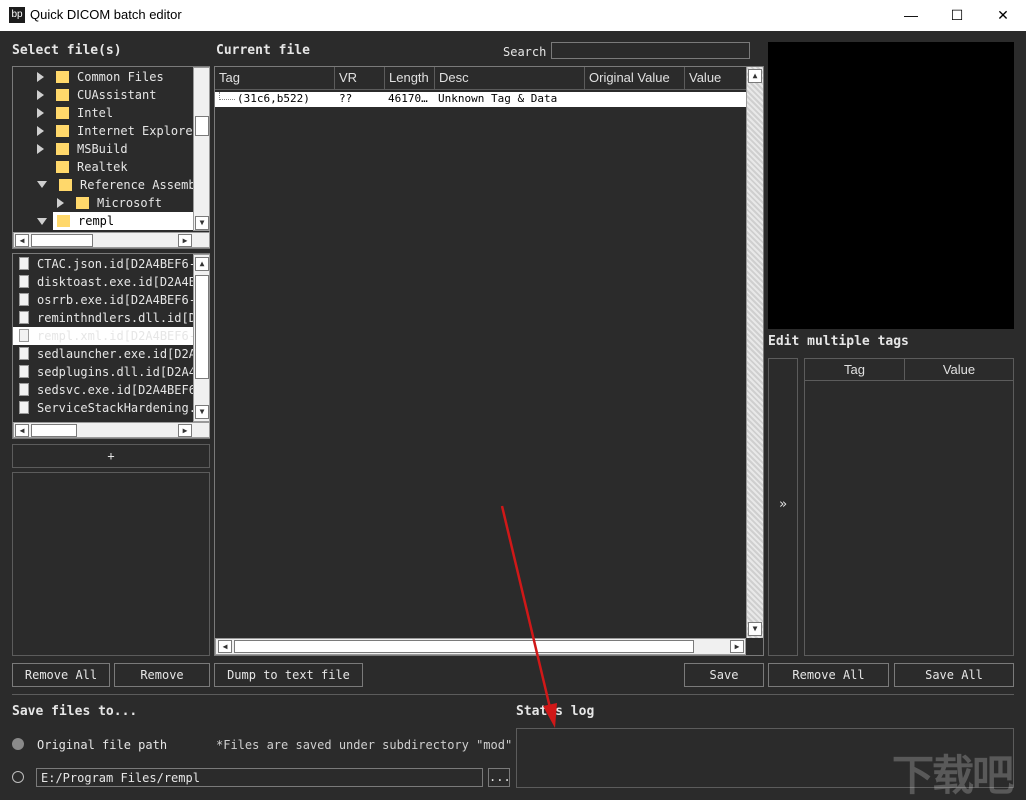 The height and width of the screenshot is (800, 1026). Describe the element at coordinates (202, 264) in the screenshot. I see `file-scroll-up-button: ▲` at that location.